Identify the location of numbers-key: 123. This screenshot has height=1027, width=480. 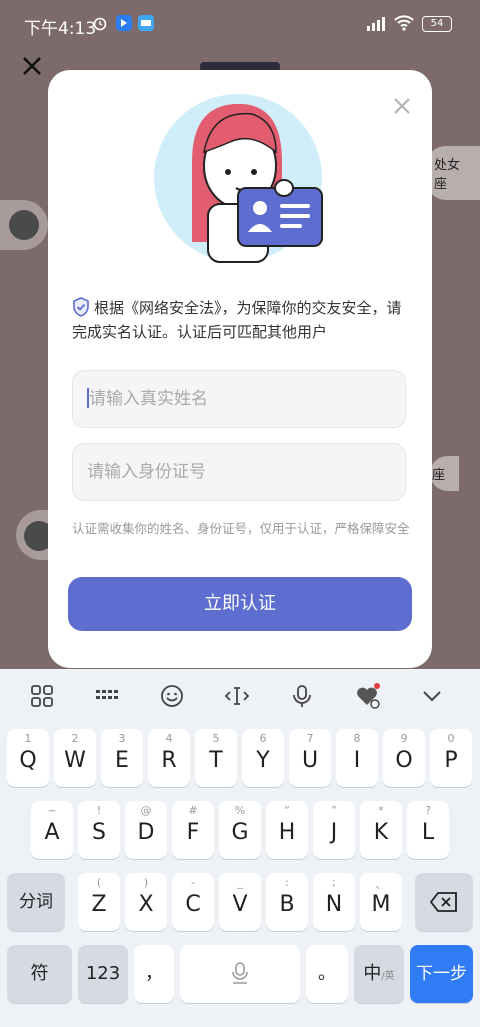
(103, 974).